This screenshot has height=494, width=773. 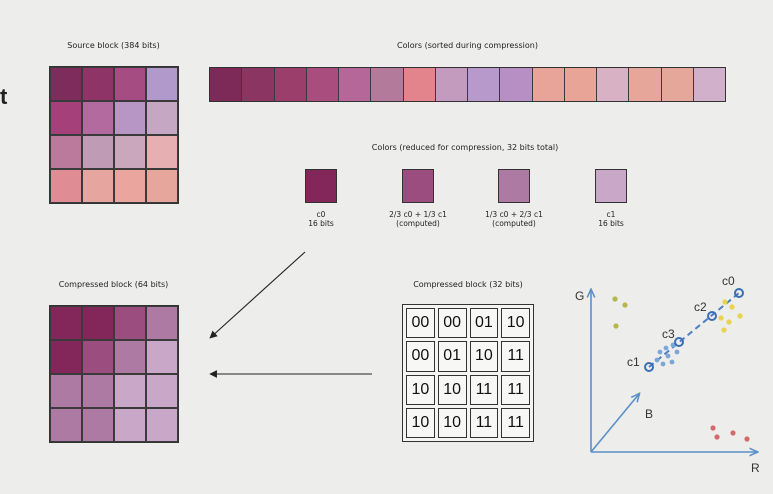 I want to click on label-c2: c2, so click(x=700, y=307).